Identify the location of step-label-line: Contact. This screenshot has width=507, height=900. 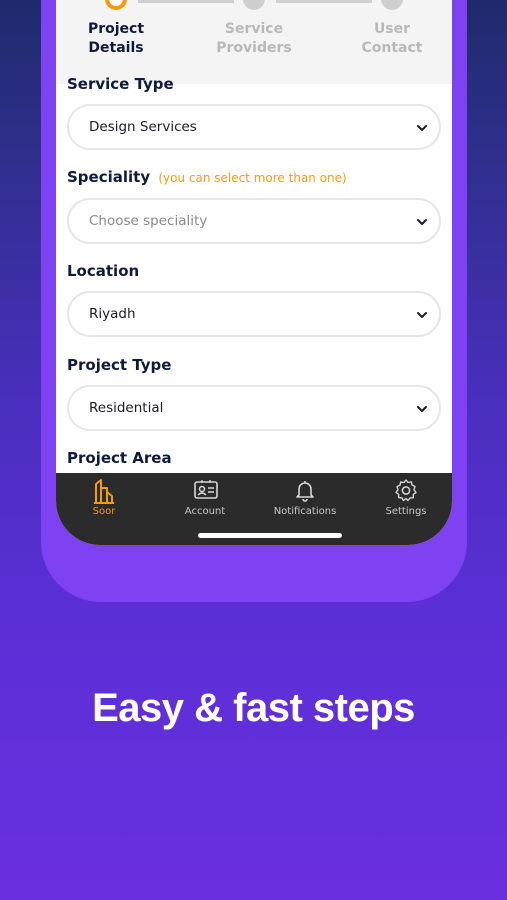
(392, 48).